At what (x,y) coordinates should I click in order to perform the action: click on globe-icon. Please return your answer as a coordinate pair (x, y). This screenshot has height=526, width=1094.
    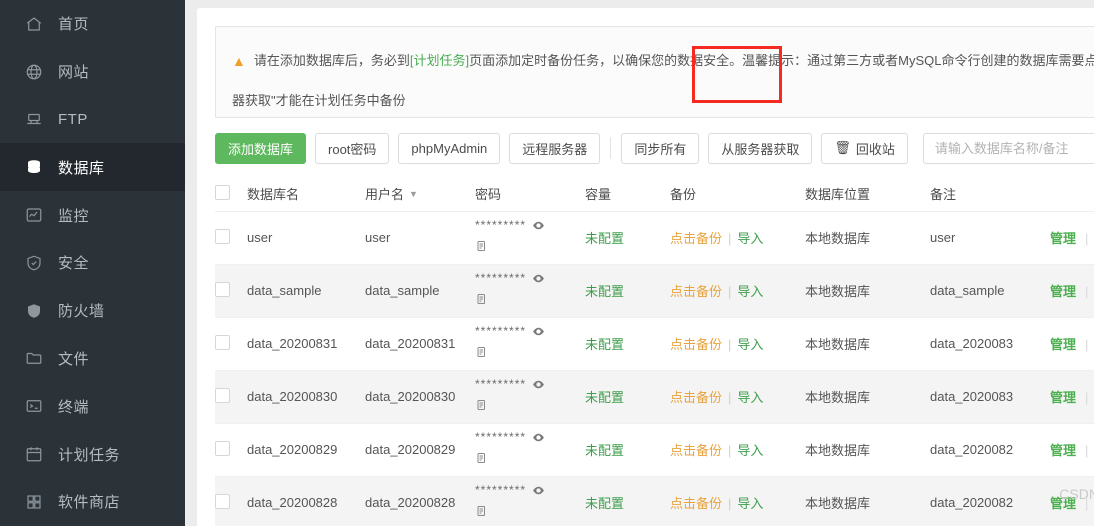
    Looking at the image, I should click on (34, 72).